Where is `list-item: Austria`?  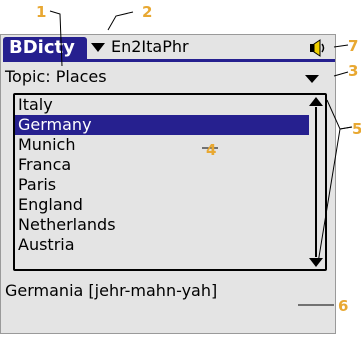 list-item: Austria is located at coordinates (162, 245).